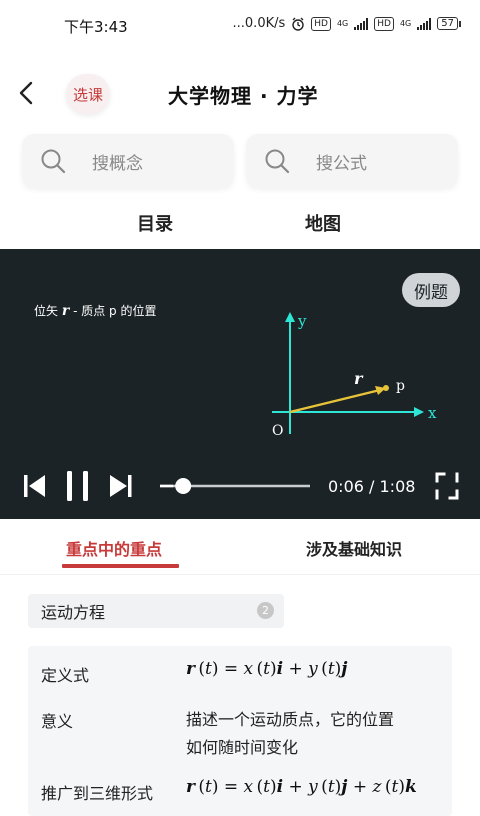 The image size is (480, 816). Describe the element at coordinates (155, 223) in the screenshot. I see `nav-catalog: 目录` at that location.